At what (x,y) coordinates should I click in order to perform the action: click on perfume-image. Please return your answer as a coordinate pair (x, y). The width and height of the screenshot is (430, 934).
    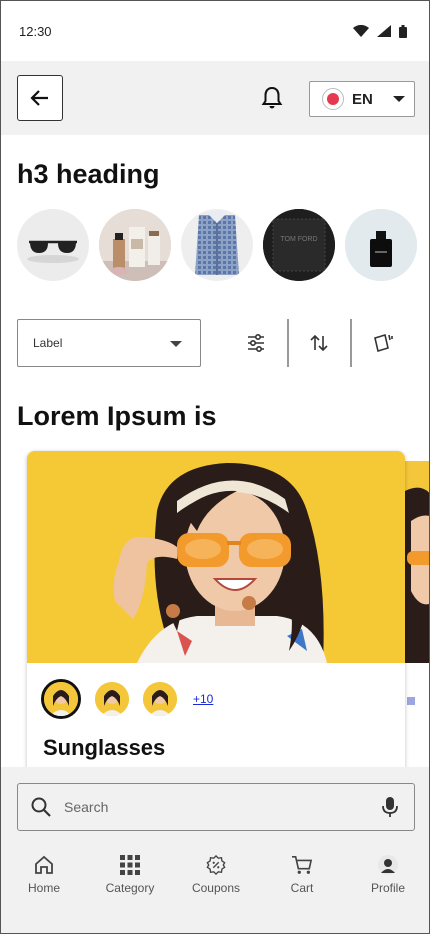
    Looking at the image, I should click on (381, 245).